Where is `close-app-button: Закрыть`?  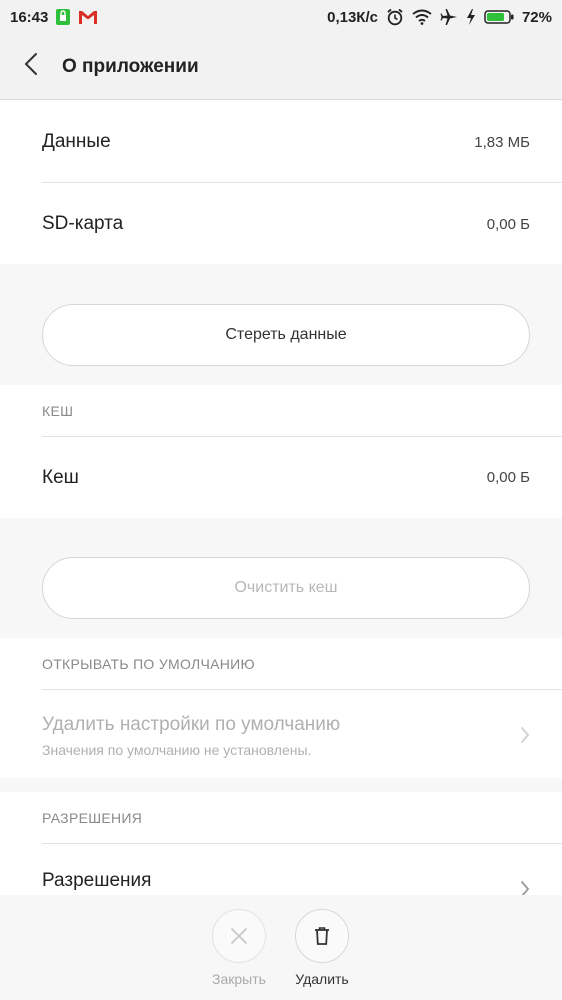
close-app-button: Закрыть is located at coordinates (239, 948).